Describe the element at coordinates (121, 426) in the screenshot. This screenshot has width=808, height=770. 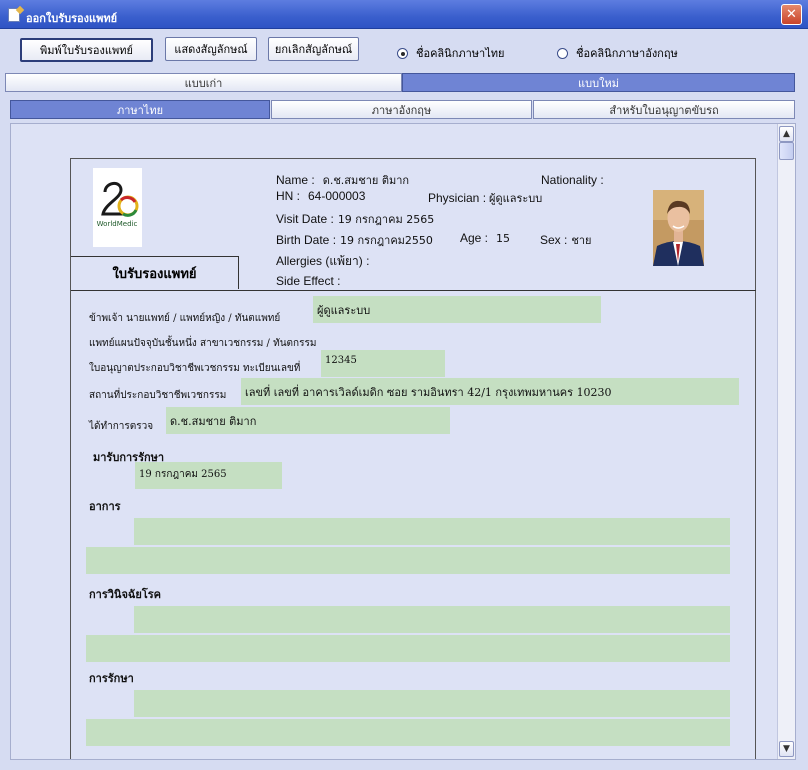
I see `examined-label: ได้ทำการตรวจ` at that location.